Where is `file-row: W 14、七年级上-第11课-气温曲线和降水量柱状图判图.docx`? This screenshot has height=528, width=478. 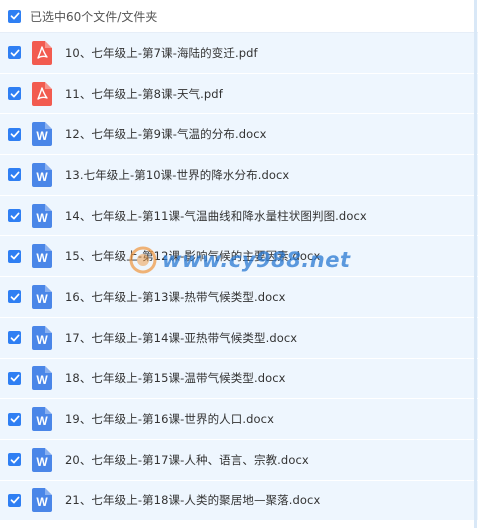
file-row: W 14、七年级上-第11课-气温曲线和降水量柱状图判图.docx is located at coordinates (239, 216).